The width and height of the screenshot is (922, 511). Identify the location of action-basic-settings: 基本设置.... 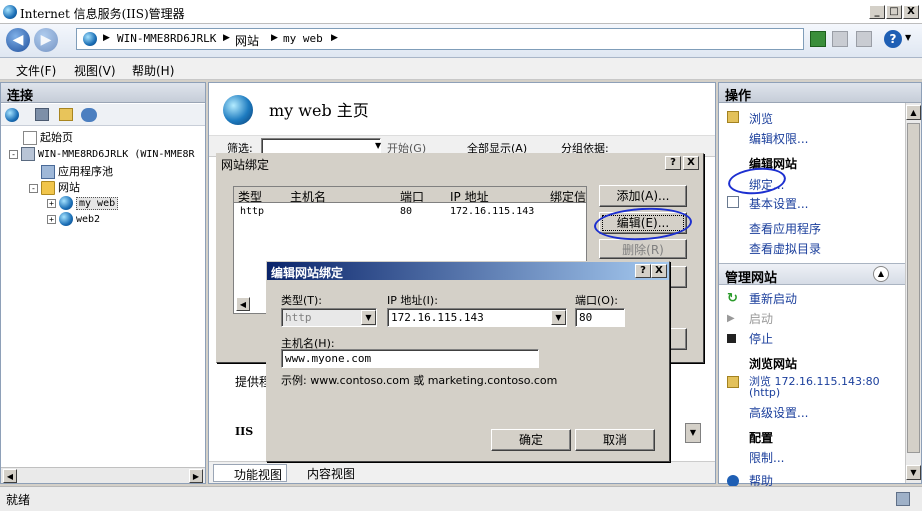
(778, 203).